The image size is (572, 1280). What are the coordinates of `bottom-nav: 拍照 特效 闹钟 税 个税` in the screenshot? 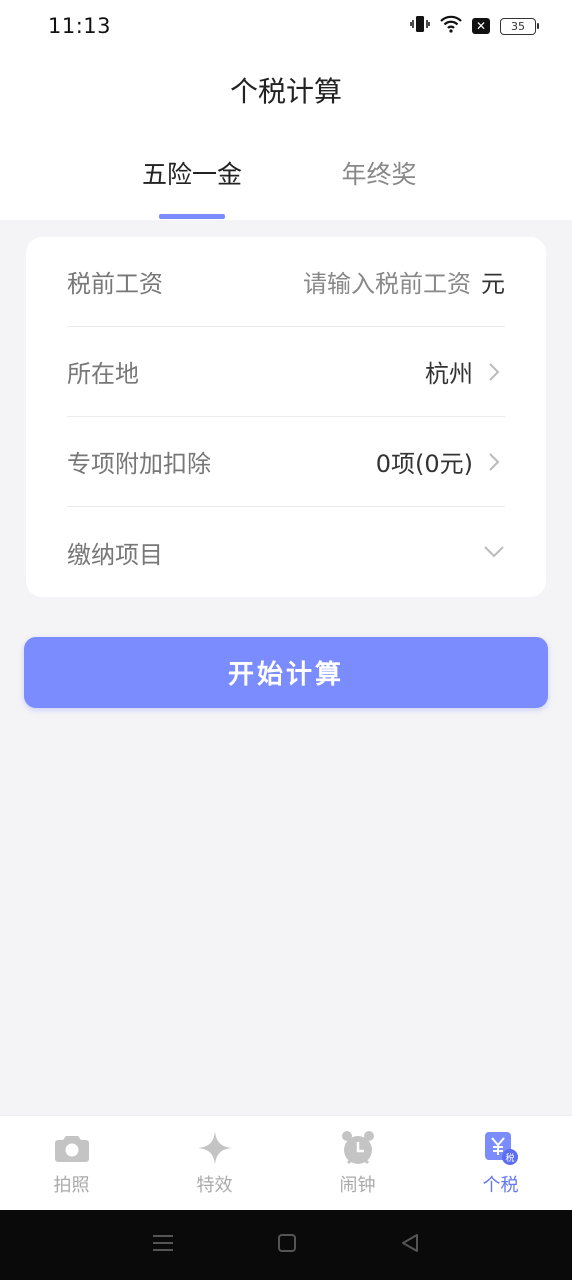 It's located at (286, 1162).